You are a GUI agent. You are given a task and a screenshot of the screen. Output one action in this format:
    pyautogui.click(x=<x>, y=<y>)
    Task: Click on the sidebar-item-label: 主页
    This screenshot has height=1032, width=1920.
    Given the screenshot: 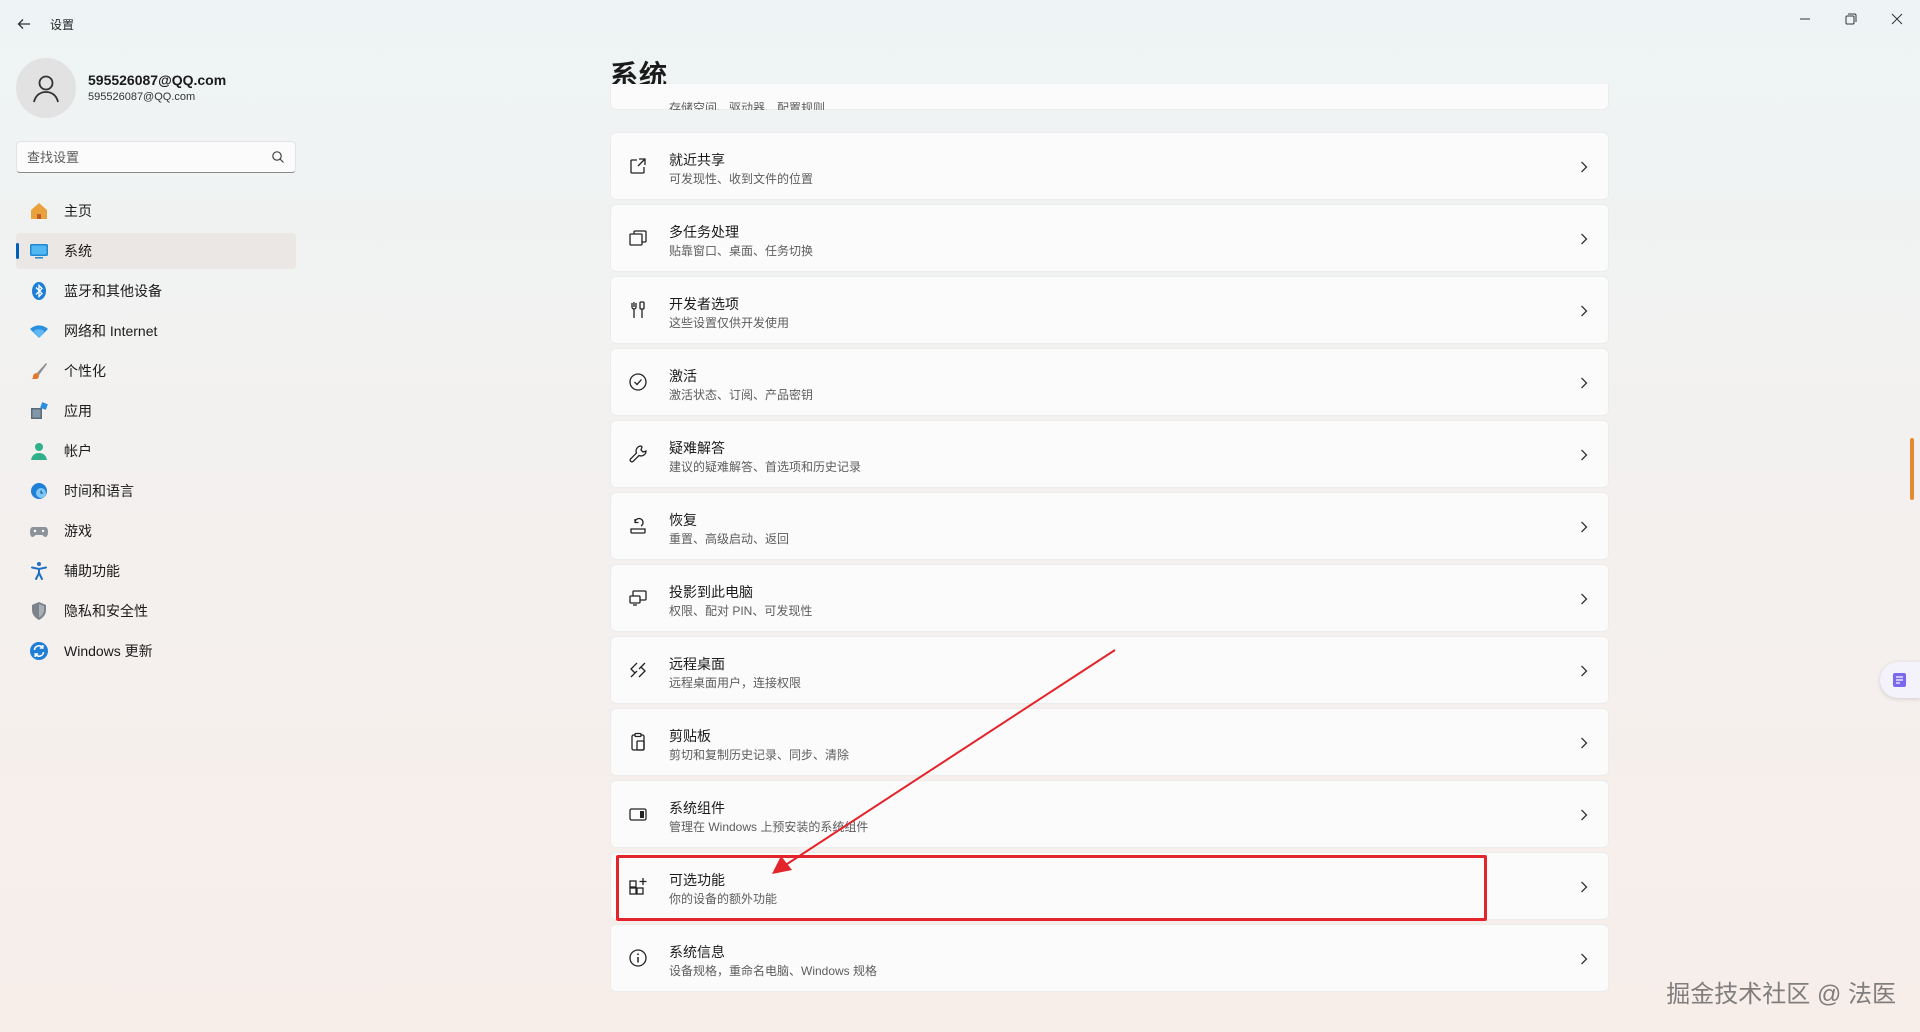 What is the action you would take?
    pyautogui.click(x=78, y=211)
    